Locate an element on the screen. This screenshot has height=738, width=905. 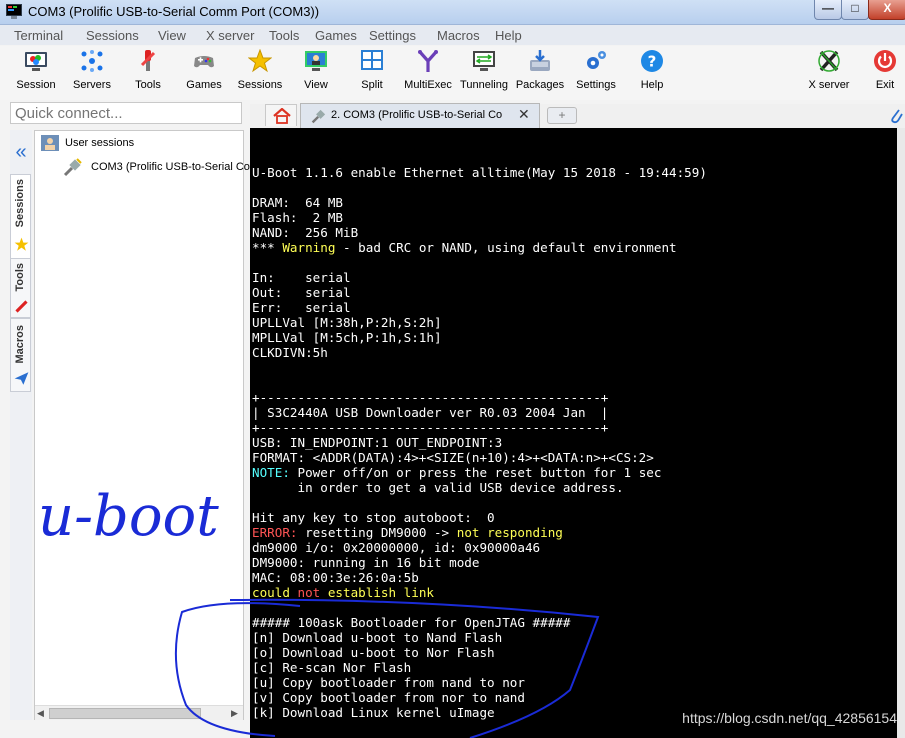
new-tab-button: + is located at coordinates (562, 115).